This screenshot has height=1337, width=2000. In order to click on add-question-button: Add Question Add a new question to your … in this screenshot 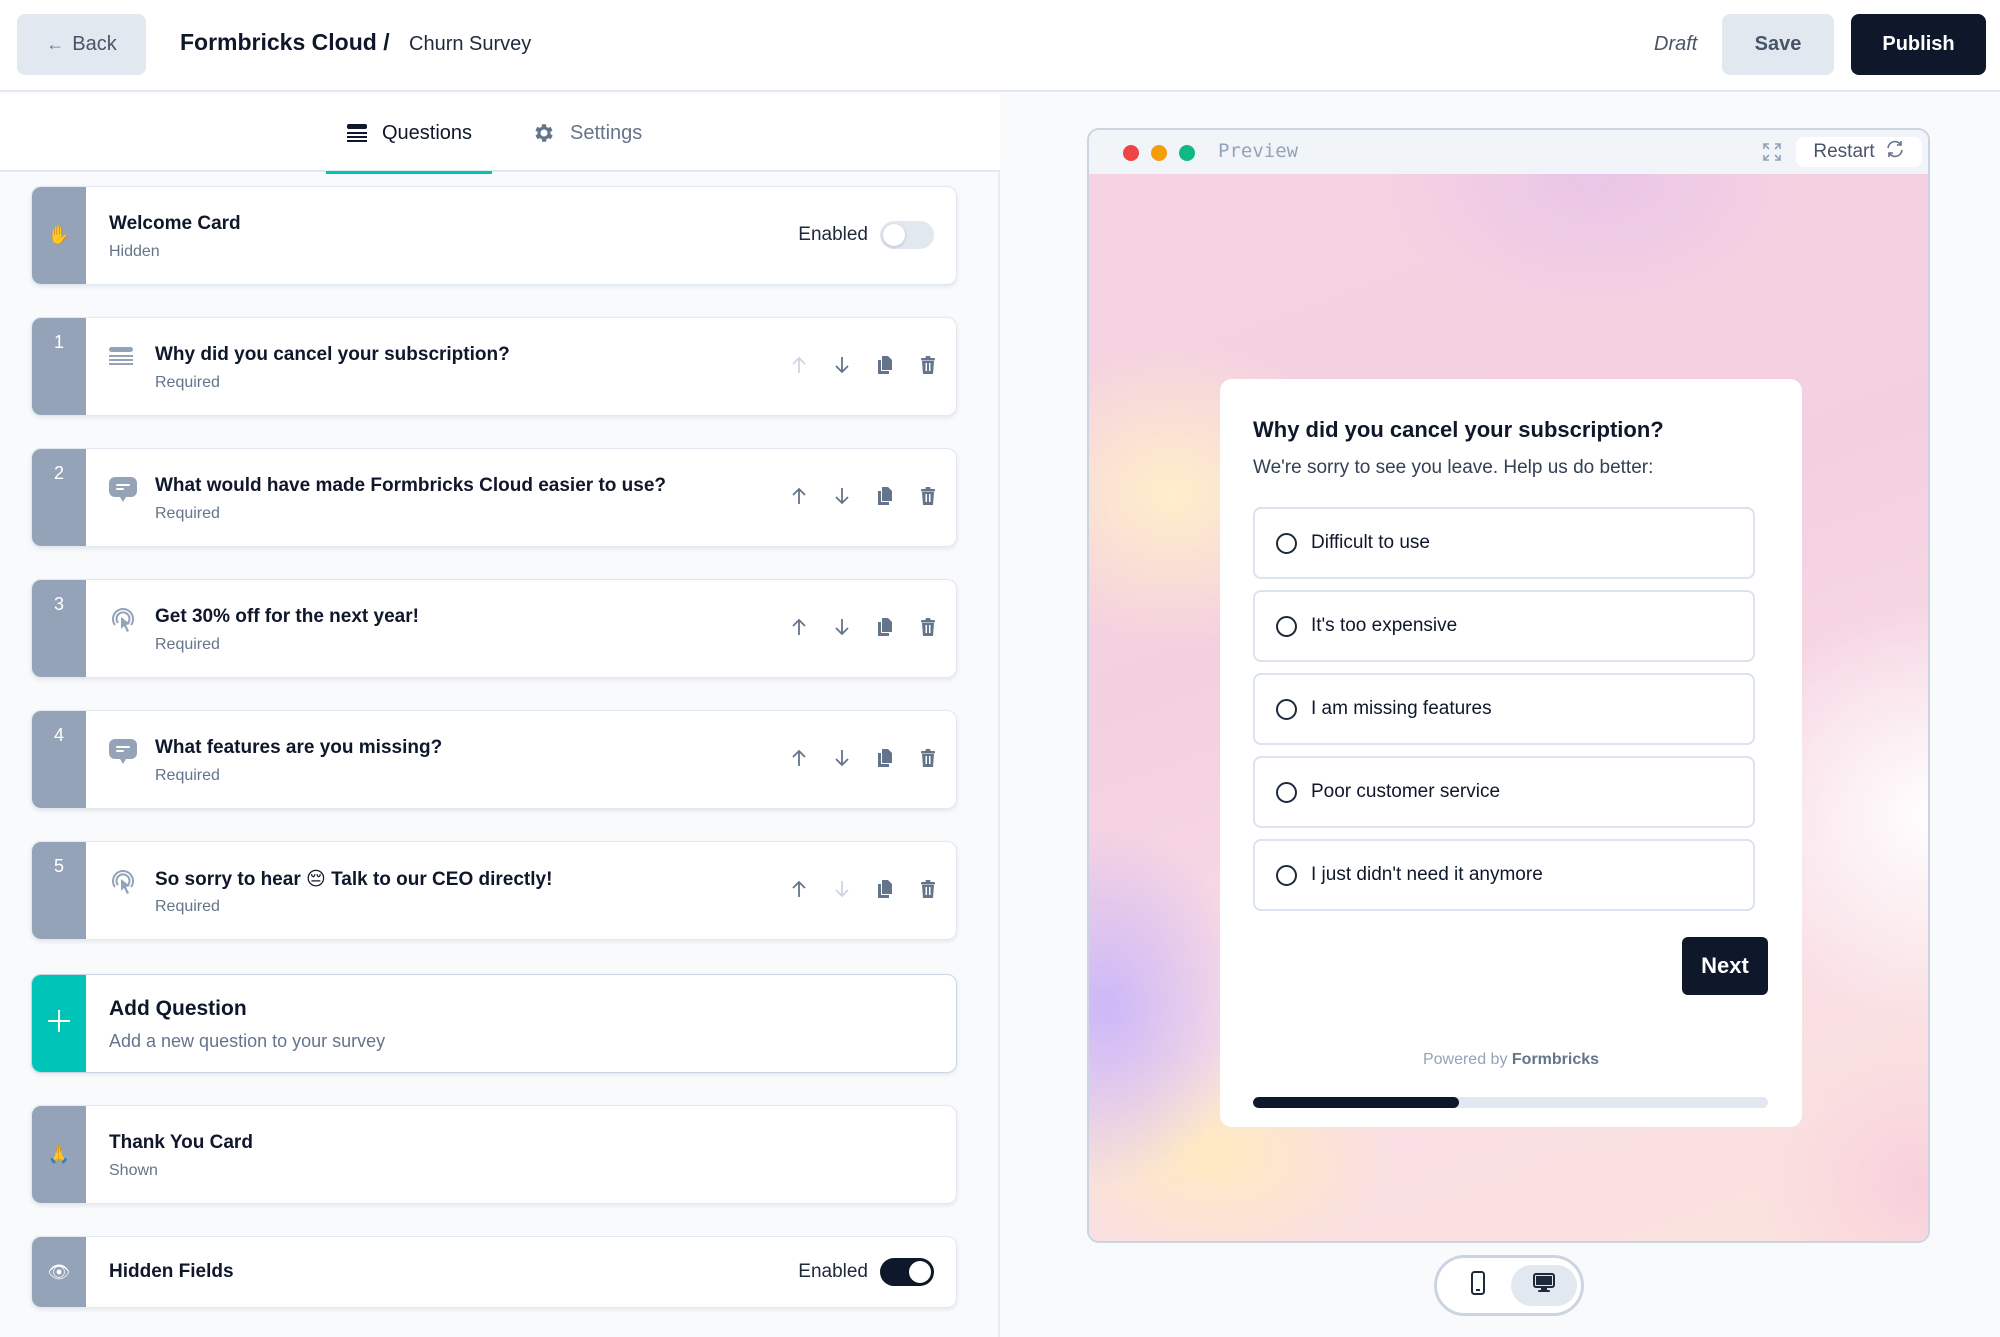, I will do `click(494, 1023)`.